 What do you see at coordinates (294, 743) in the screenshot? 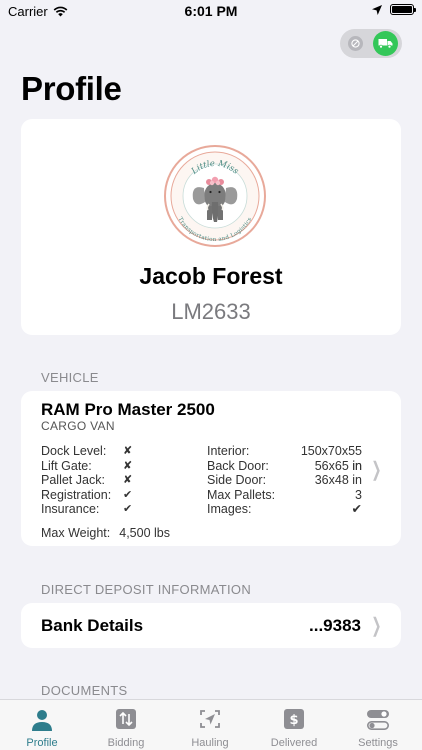
I see `tab-label: Delivered` at bounding box center [294, 743].